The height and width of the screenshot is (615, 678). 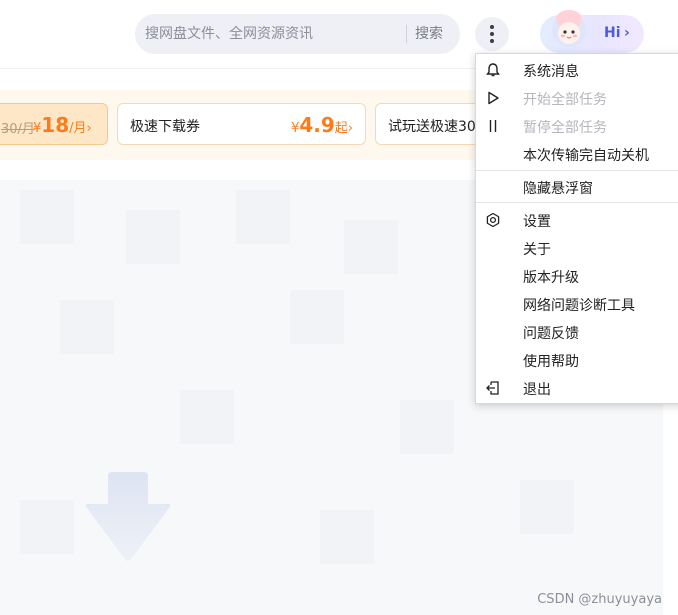 What do you see at coordinates (551, 334) in the screenshot?
I see `menu-item-label: 问题反馈` at bounding box center [551, 334].